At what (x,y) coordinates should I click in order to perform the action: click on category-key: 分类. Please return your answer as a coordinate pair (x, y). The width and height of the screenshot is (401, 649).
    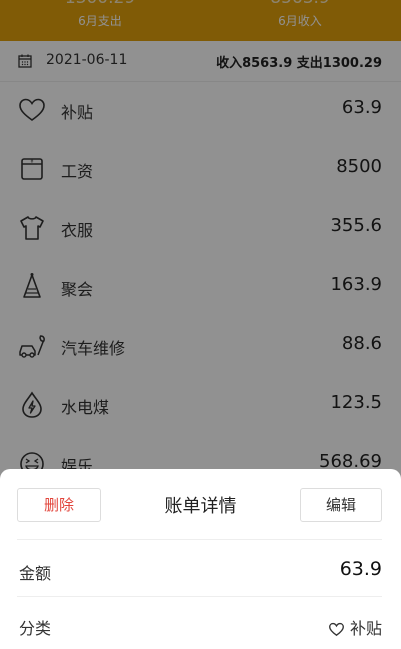
    Looking at the image, I should click on (35, 628).